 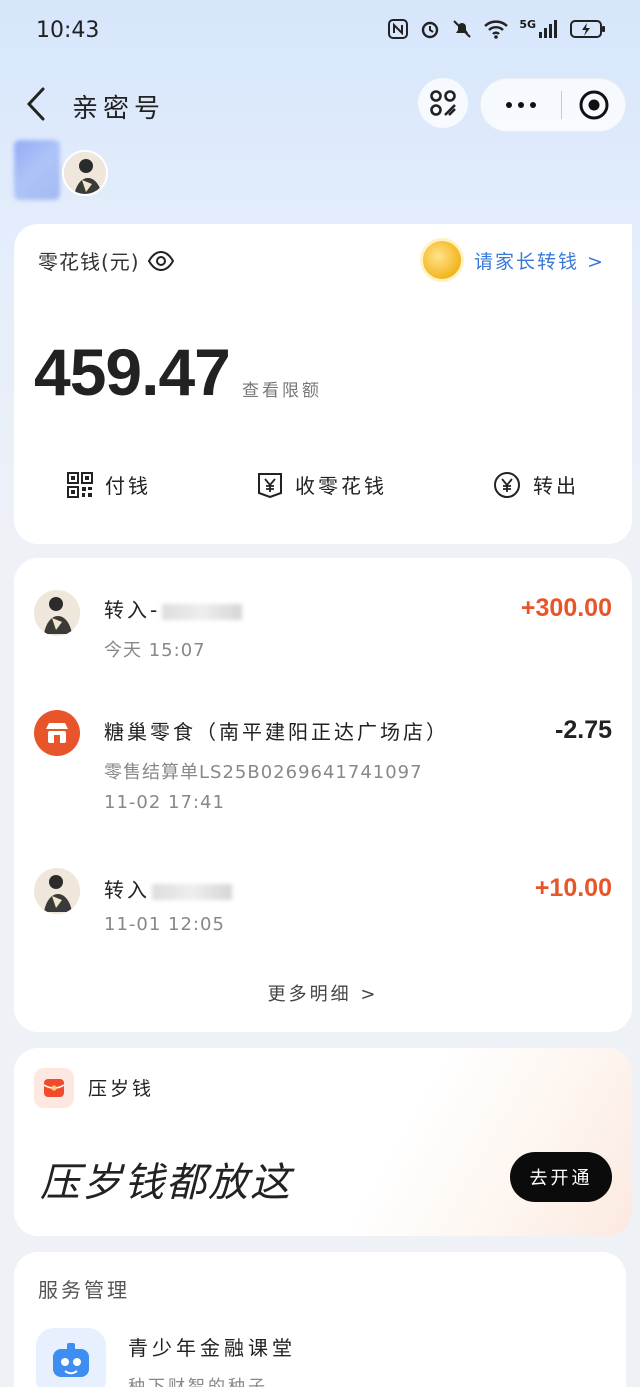 I want to click on close-miniapp-button, so click(x=593, y=105).